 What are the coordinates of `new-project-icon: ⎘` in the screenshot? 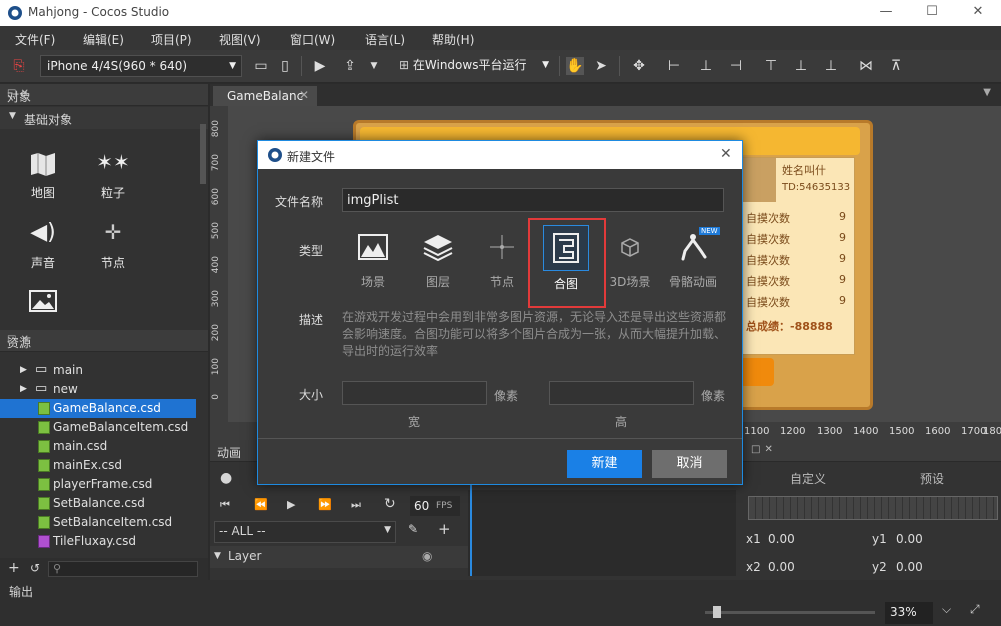 It's located at (19, 66).